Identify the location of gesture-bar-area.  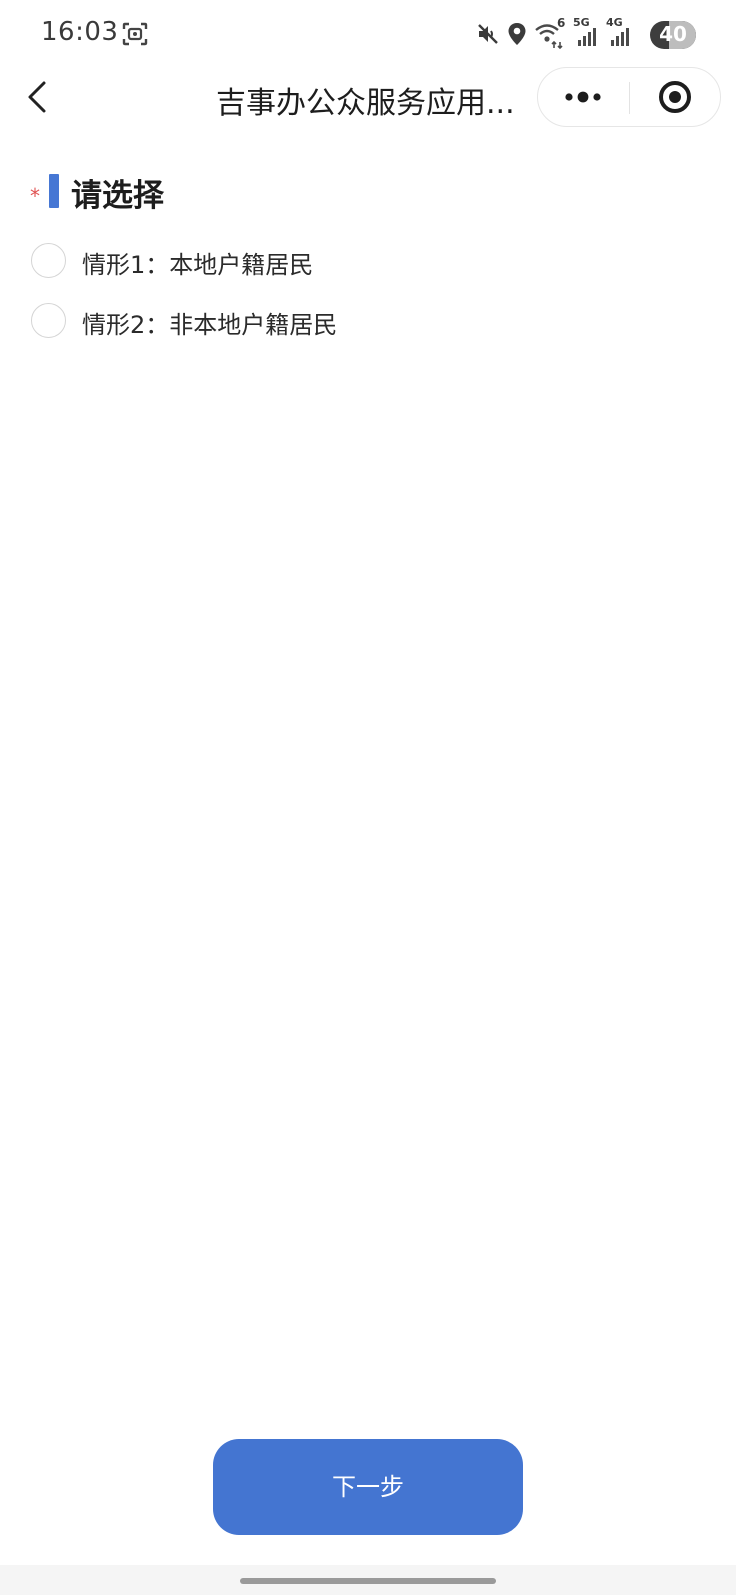
(368, 1580).